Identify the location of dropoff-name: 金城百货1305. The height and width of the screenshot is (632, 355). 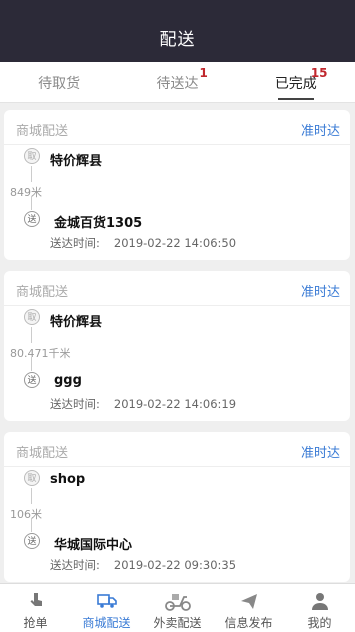
(98, 223).